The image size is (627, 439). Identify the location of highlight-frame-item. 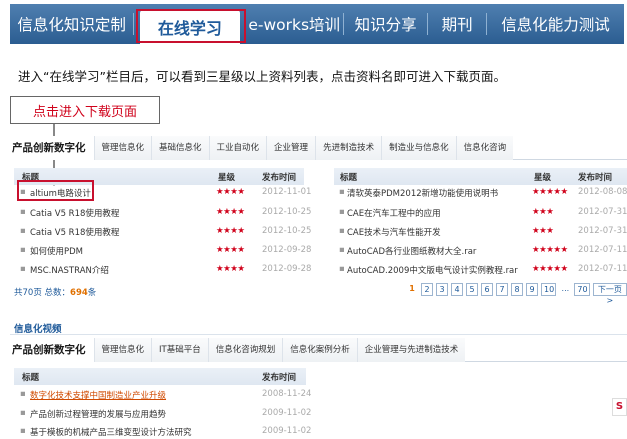
(55, 190).